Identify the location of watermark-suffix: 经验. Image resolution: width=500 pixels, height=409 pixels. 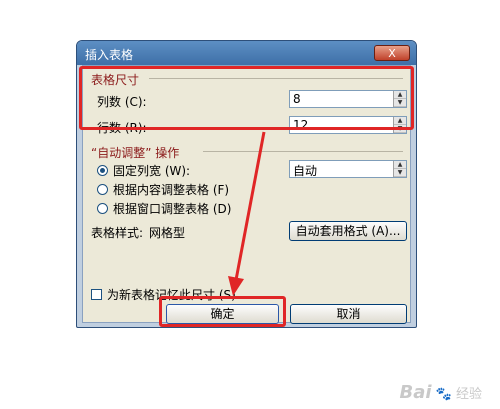
(468, 394).